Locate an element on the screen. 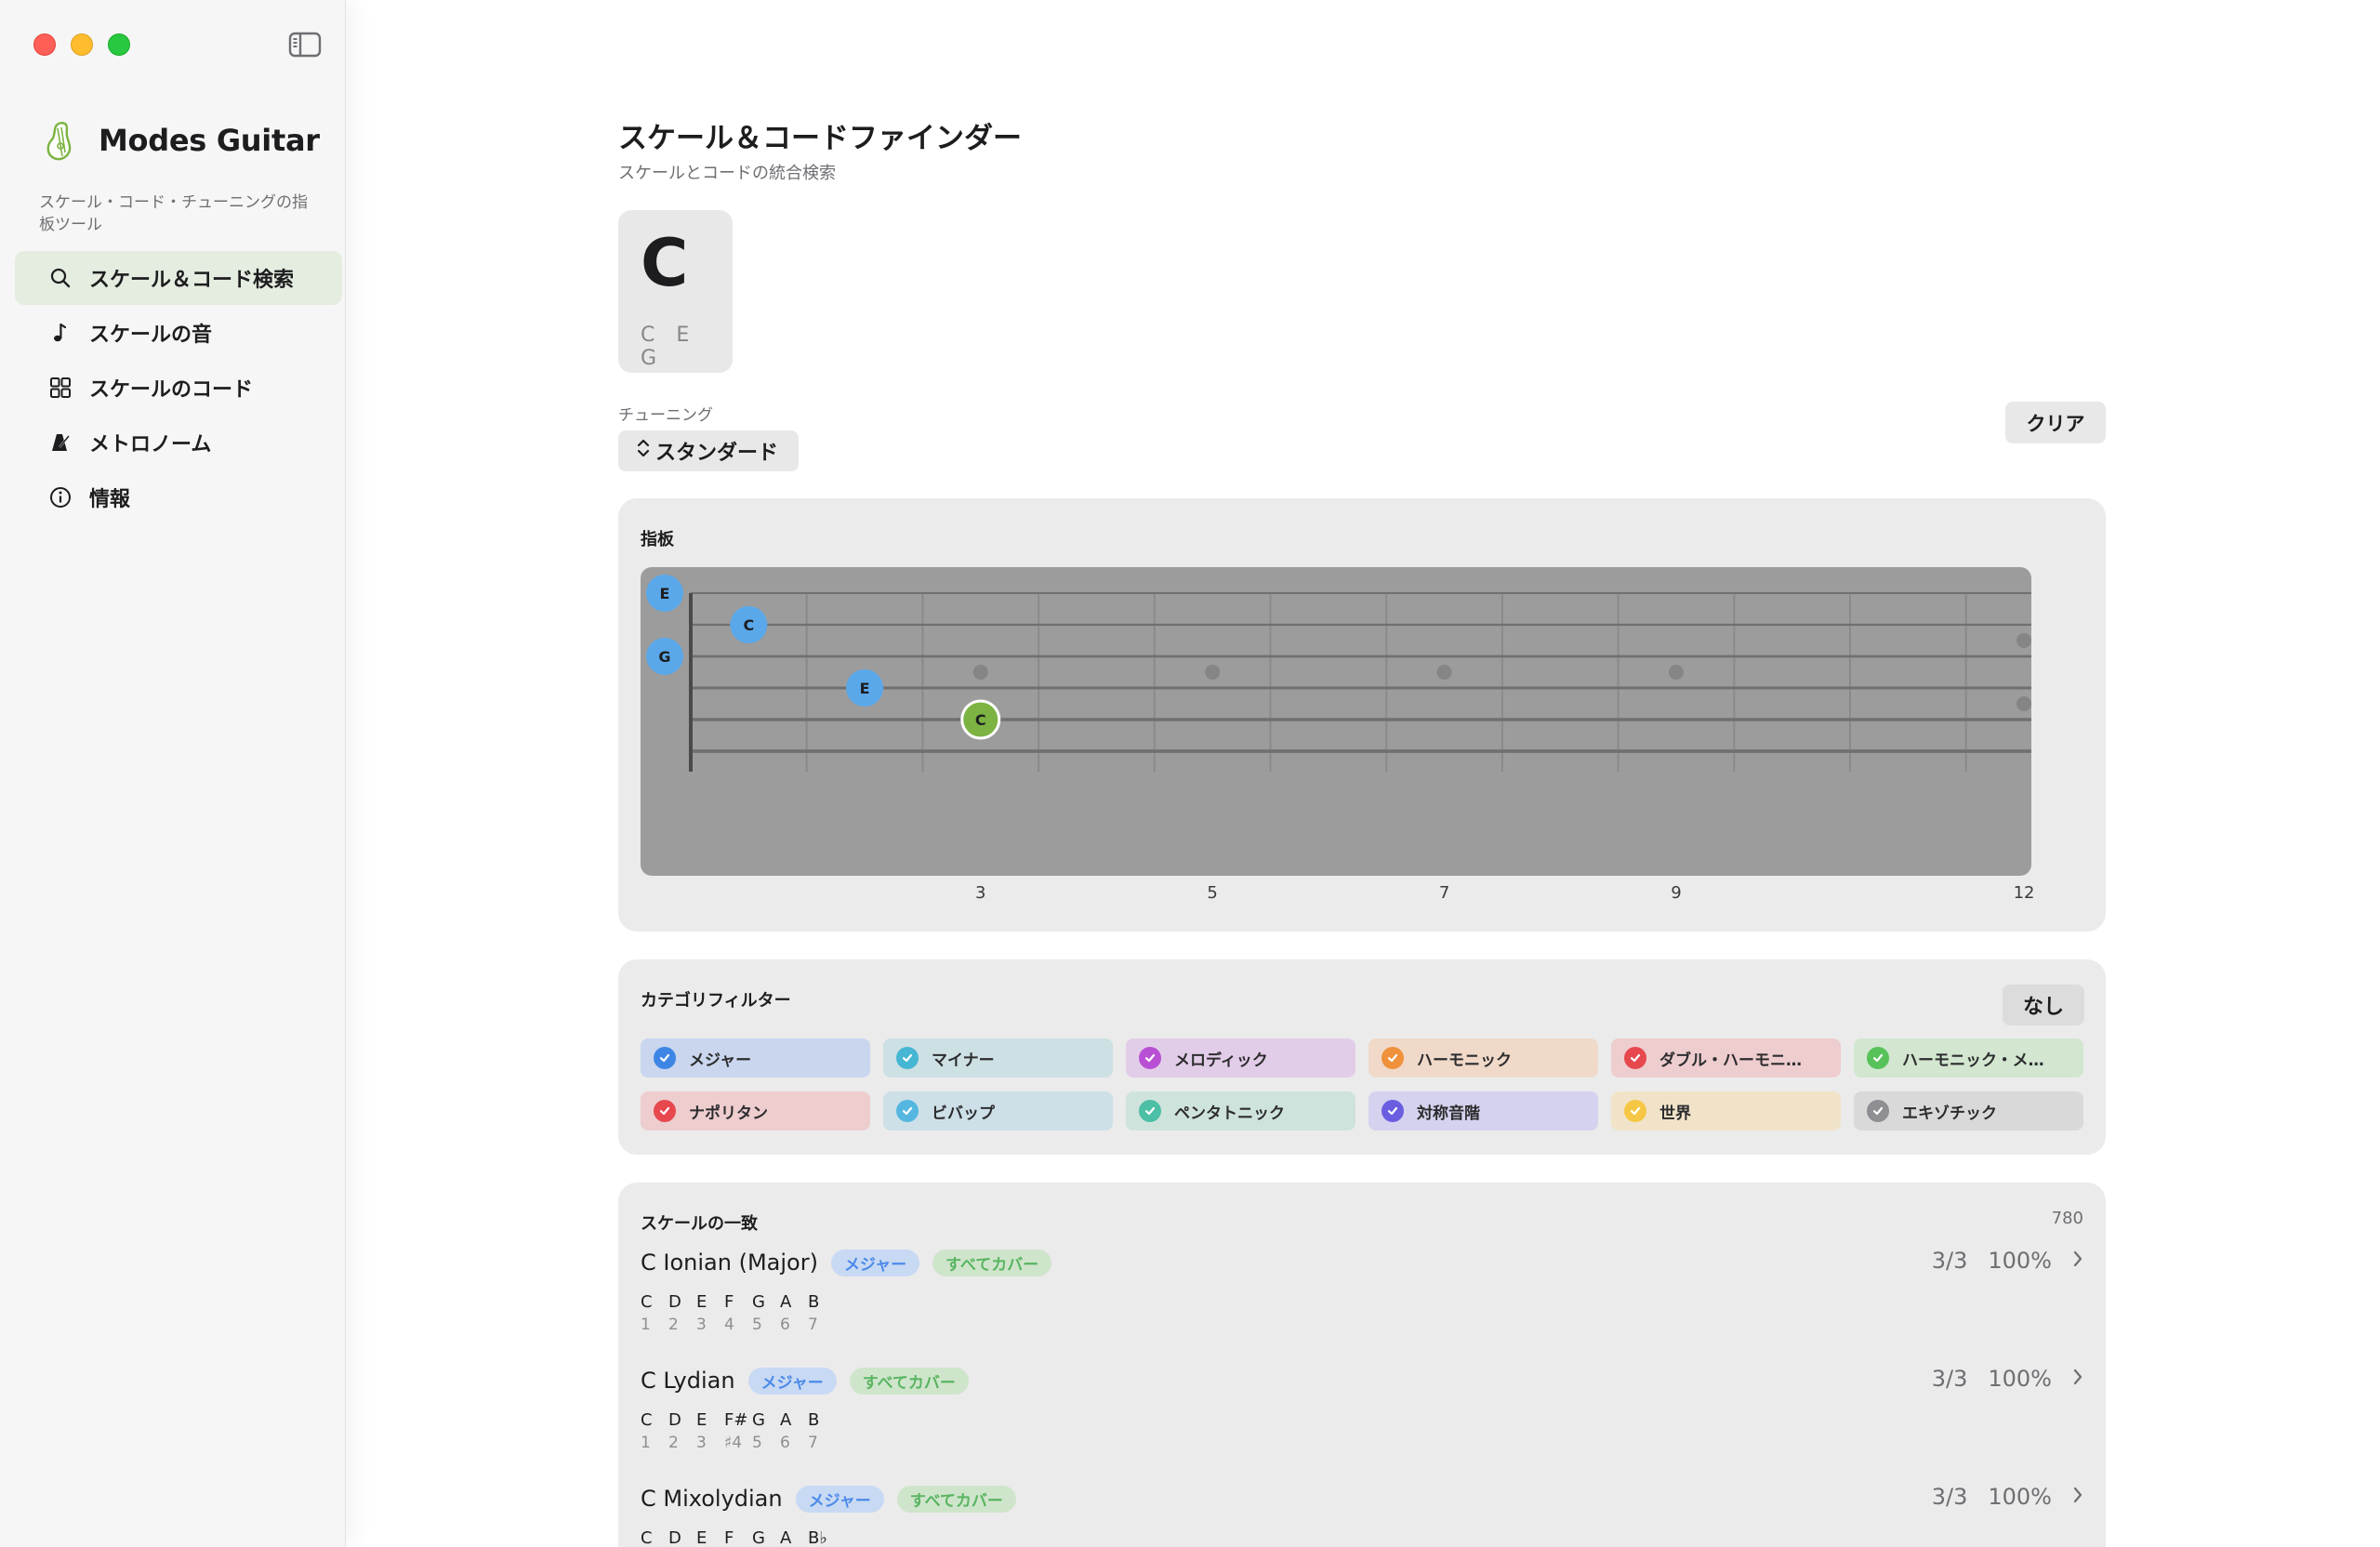 Image resolution: width=2380 pixels, height=1547 pixels. category-chip: 対称音階 is located at coordinates (1483, 1110).